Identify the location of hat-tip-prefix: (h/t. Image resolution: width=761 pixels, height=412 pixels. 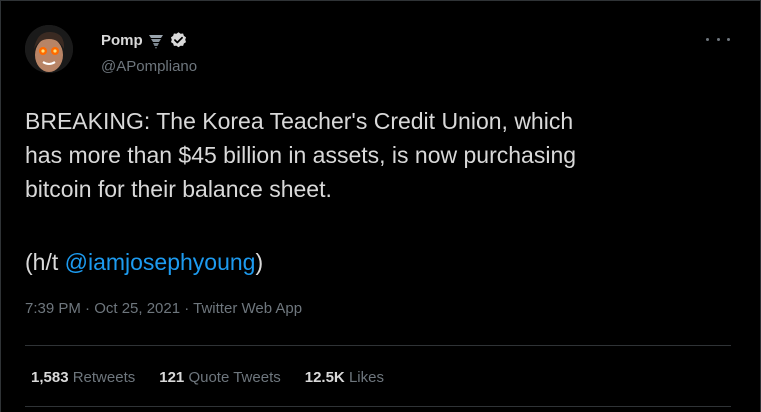
(45, 262).